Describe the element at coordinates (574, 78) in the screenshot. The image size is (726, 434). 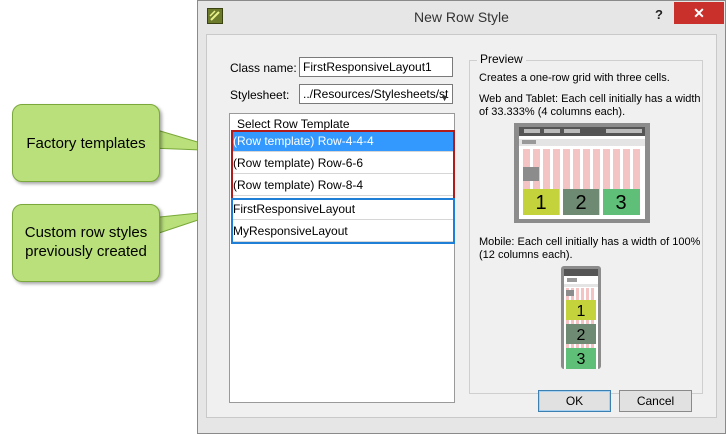
I see `preview-description: Creates a one-row grid with three cells.` at that location.